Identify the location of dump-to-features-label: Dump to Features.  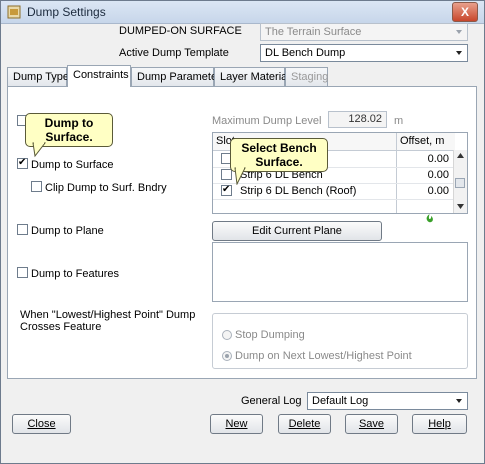
(75, 274).